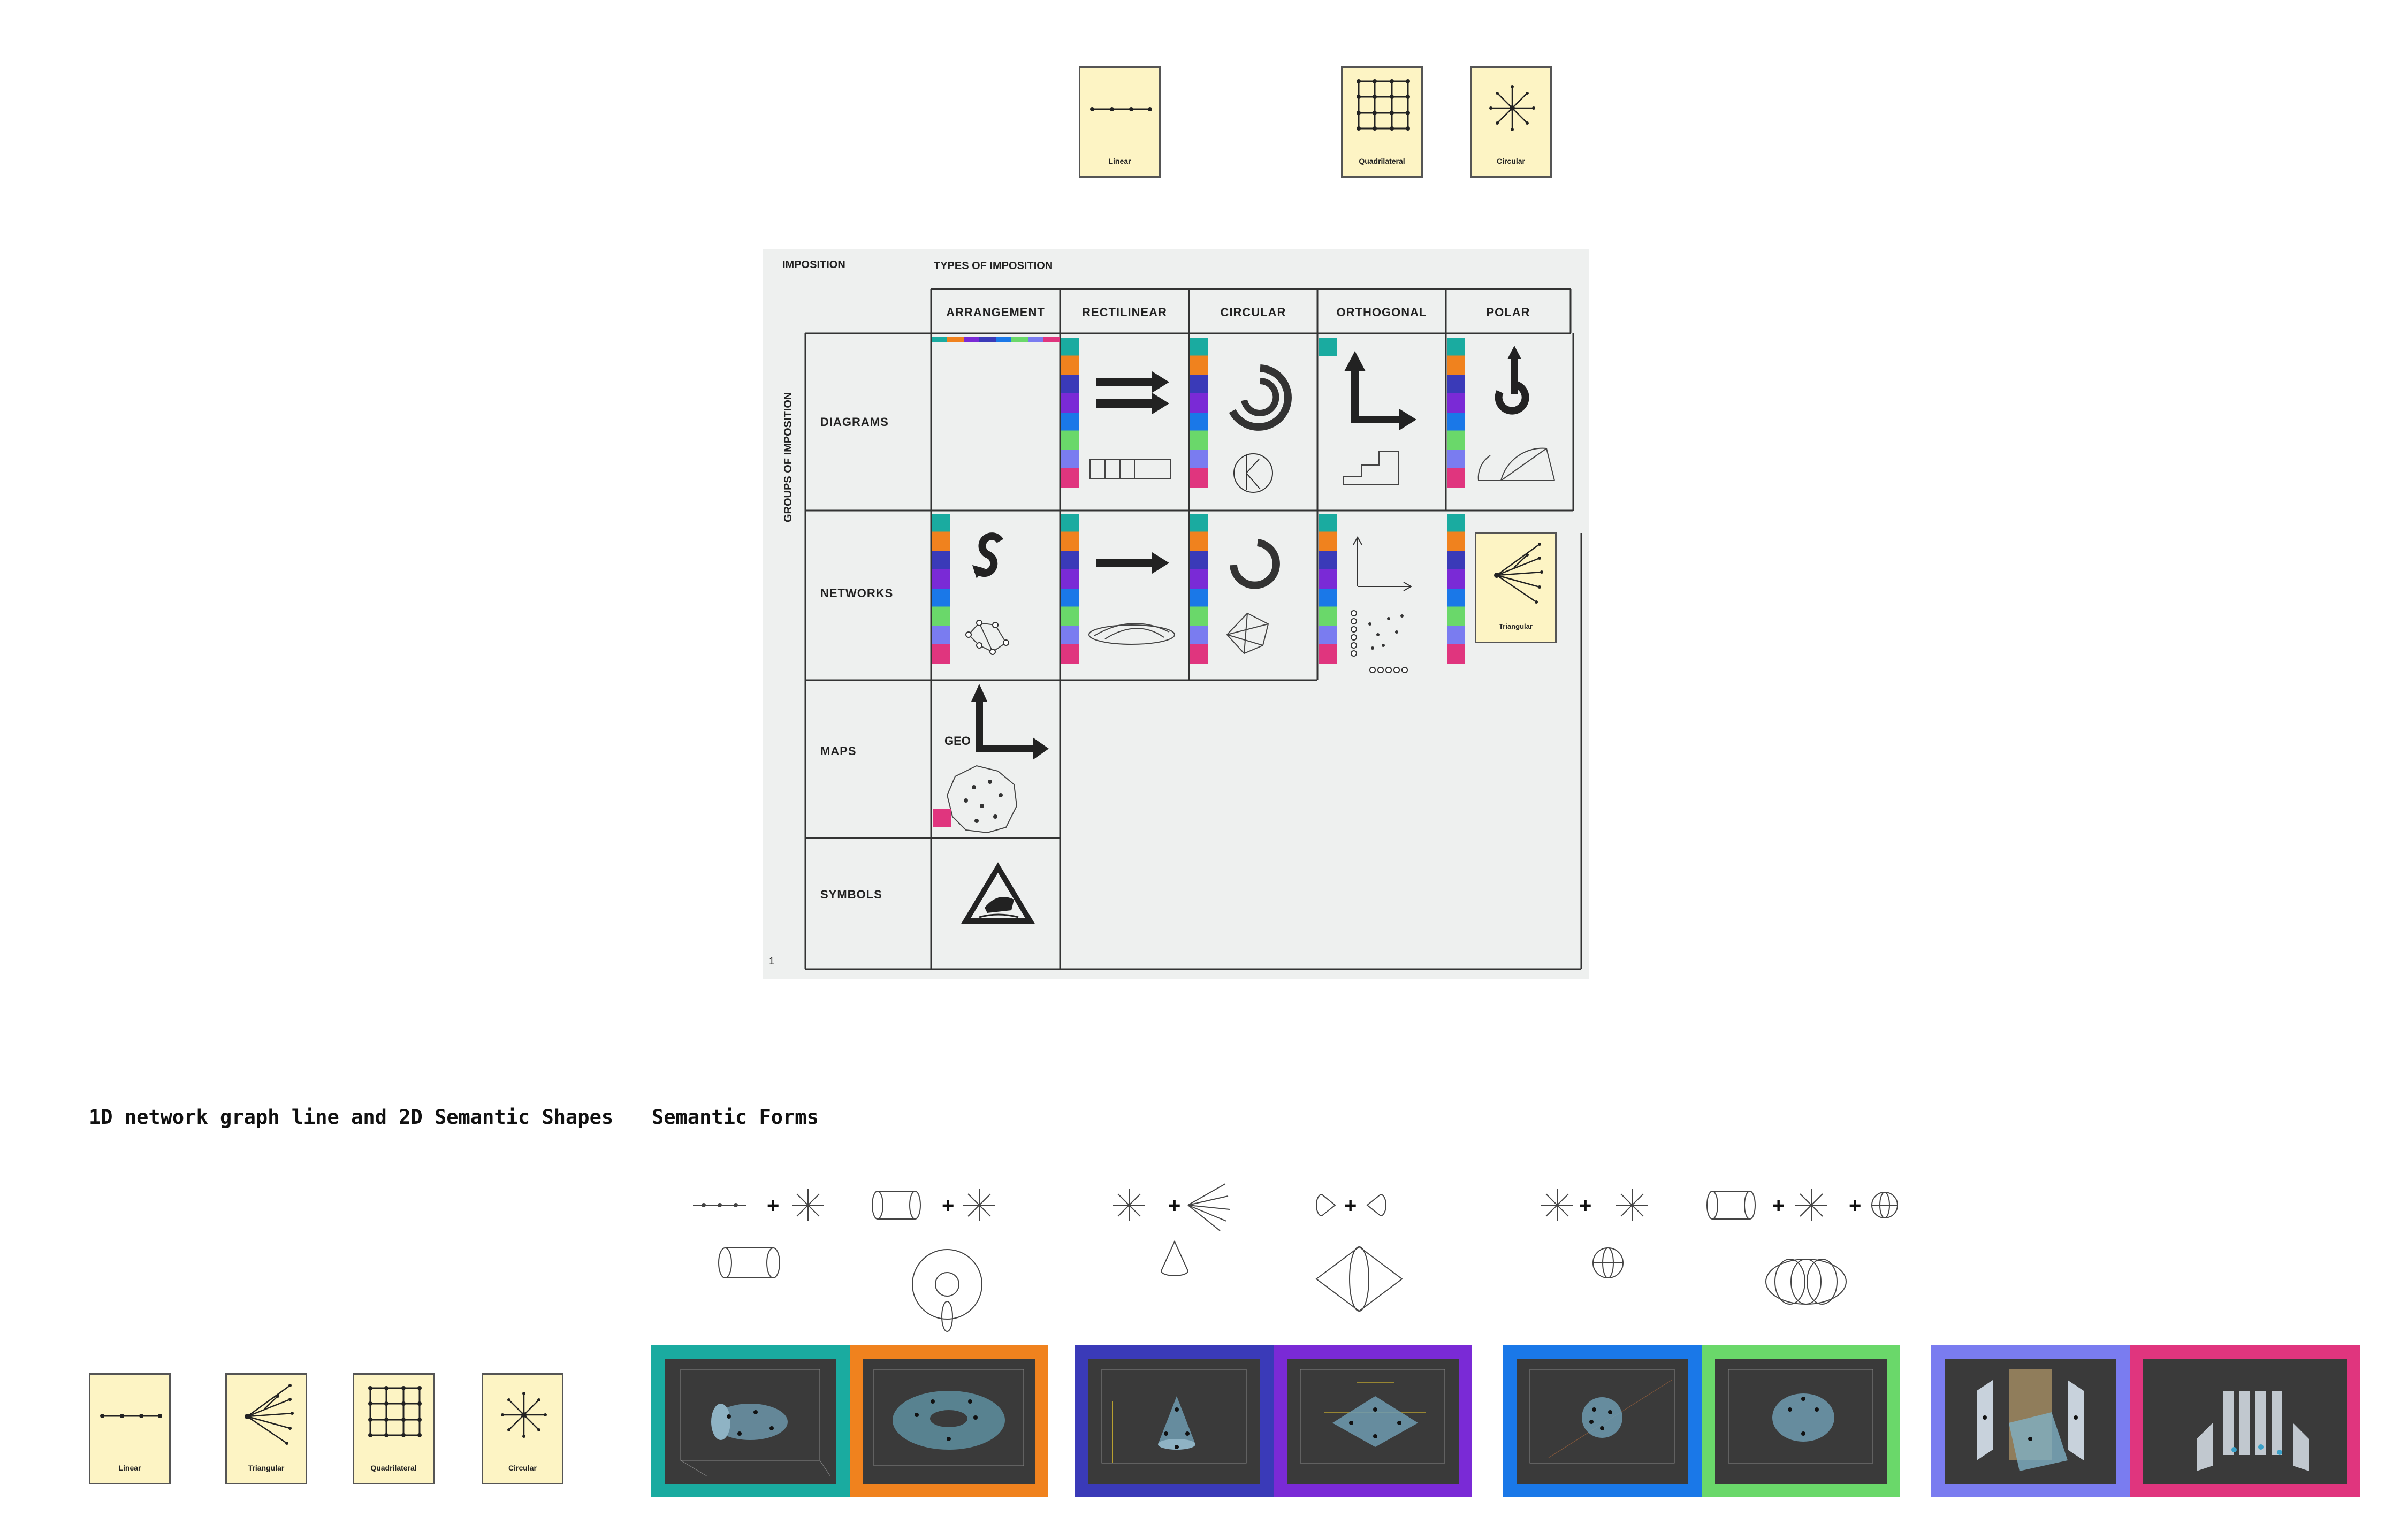 This screenshot has width=2408, height=1531. What do you see at coordinates (394, 1428) in the screenshot?
I see `bottom-card-quadrilateral: Quadrilateral` at bounding box center [394, 1428].